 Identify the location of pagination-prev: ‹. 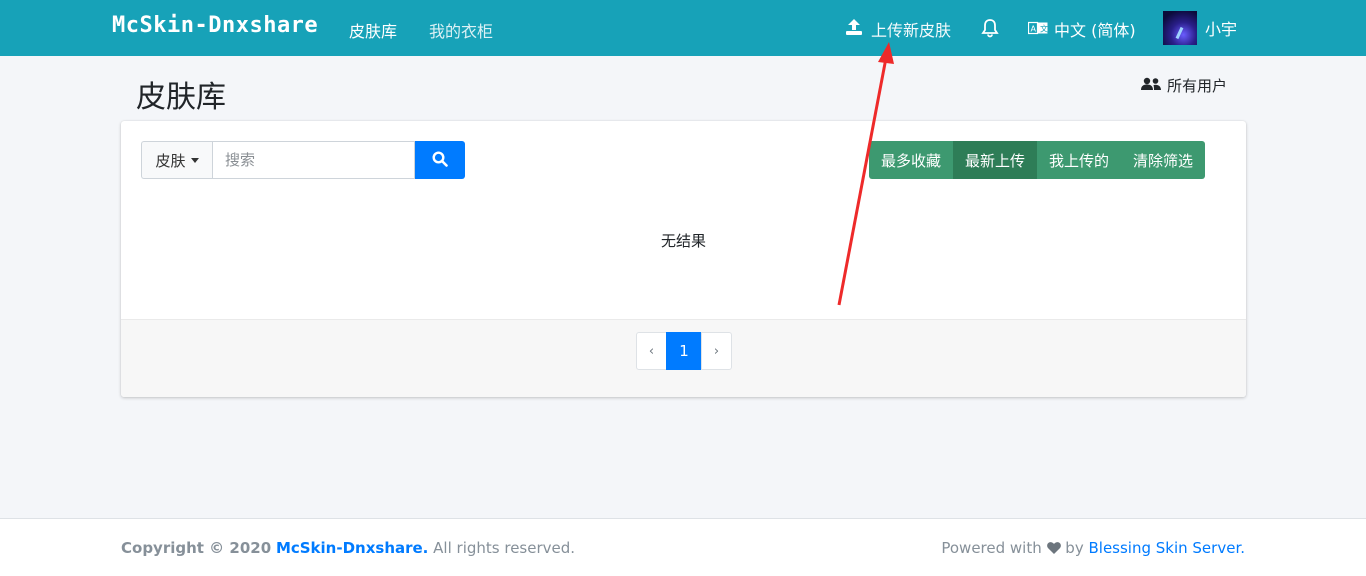
(651, 351).